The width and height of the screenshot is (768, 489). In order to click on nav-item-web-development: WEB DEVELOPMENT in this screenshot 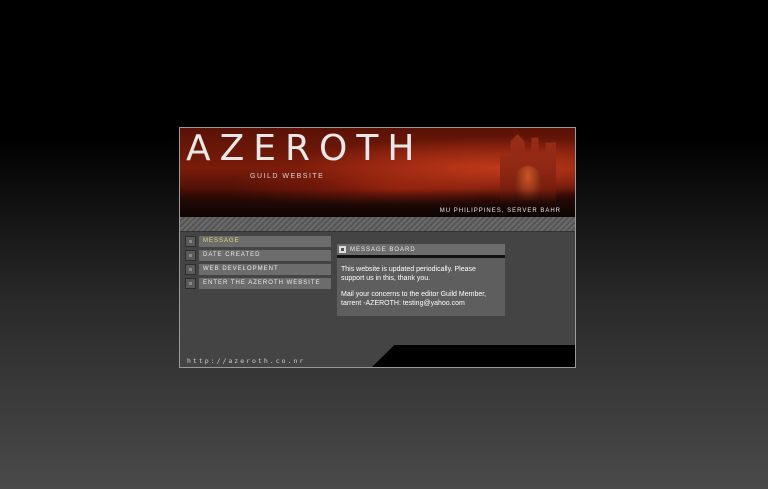, I will do `click(258, 269)`.